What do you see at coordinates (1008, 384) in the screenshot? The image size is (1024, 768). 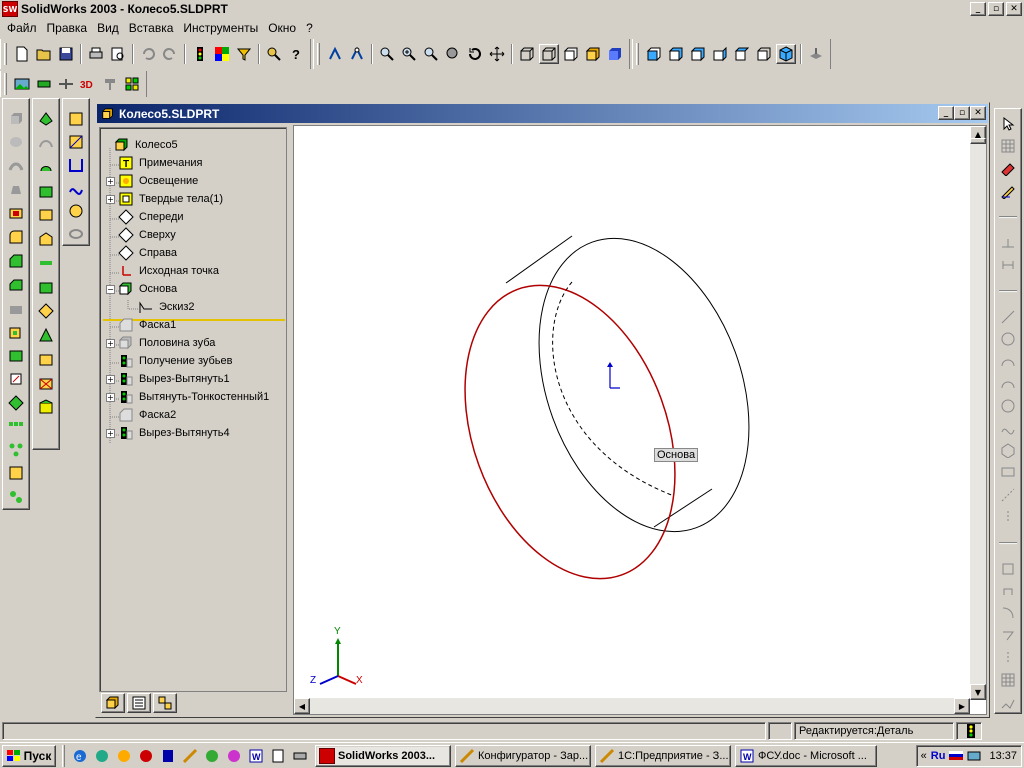 I see `tangent-arc-icon` at bounding box center [1008, 384].